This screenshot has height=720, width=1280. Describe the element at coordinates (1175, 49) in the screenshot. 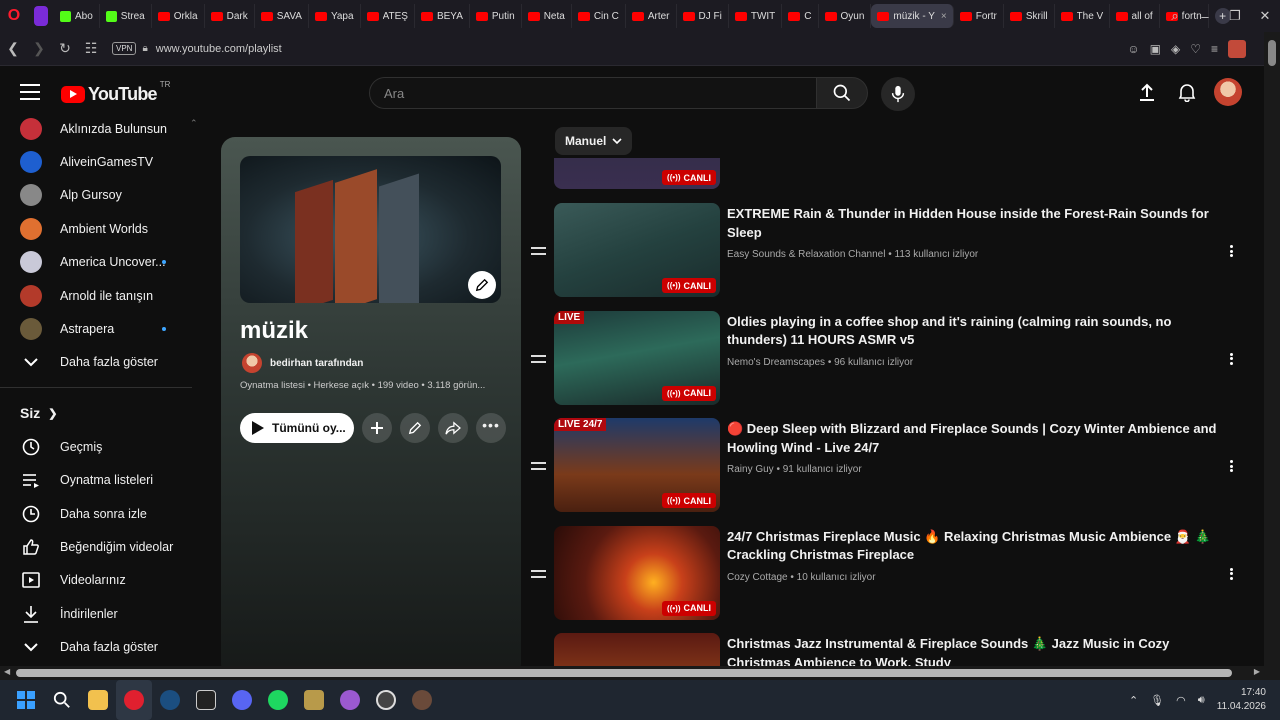

I see `shield-icon: ◈` at that location.